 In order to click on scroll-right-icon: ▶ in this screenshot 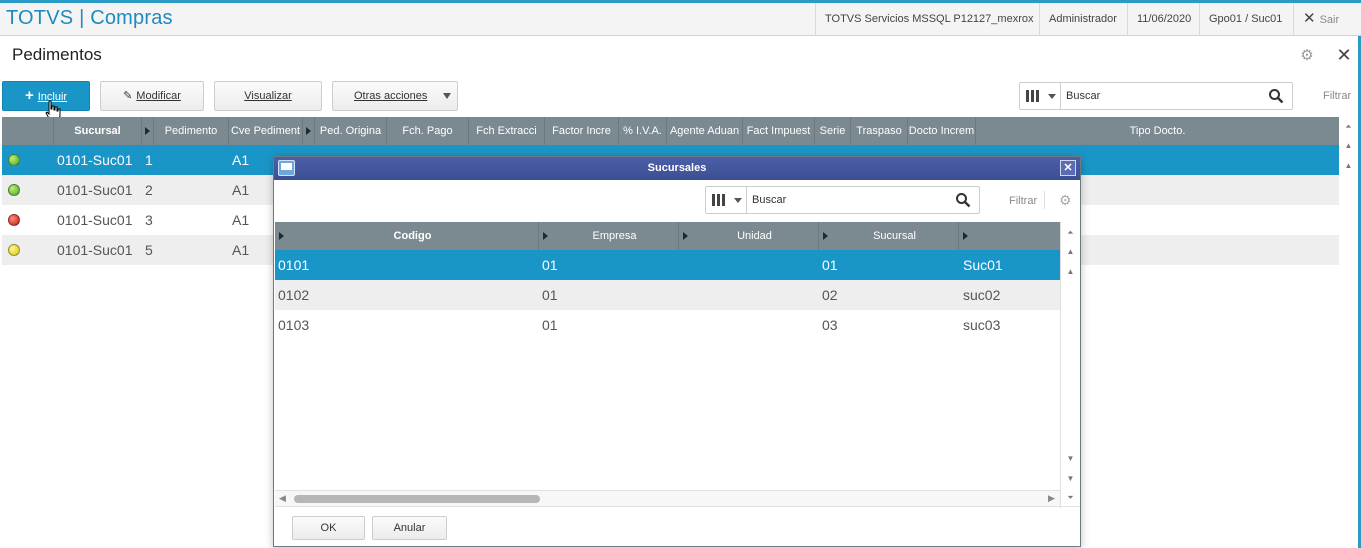, I will do `click(1051, 498)`.